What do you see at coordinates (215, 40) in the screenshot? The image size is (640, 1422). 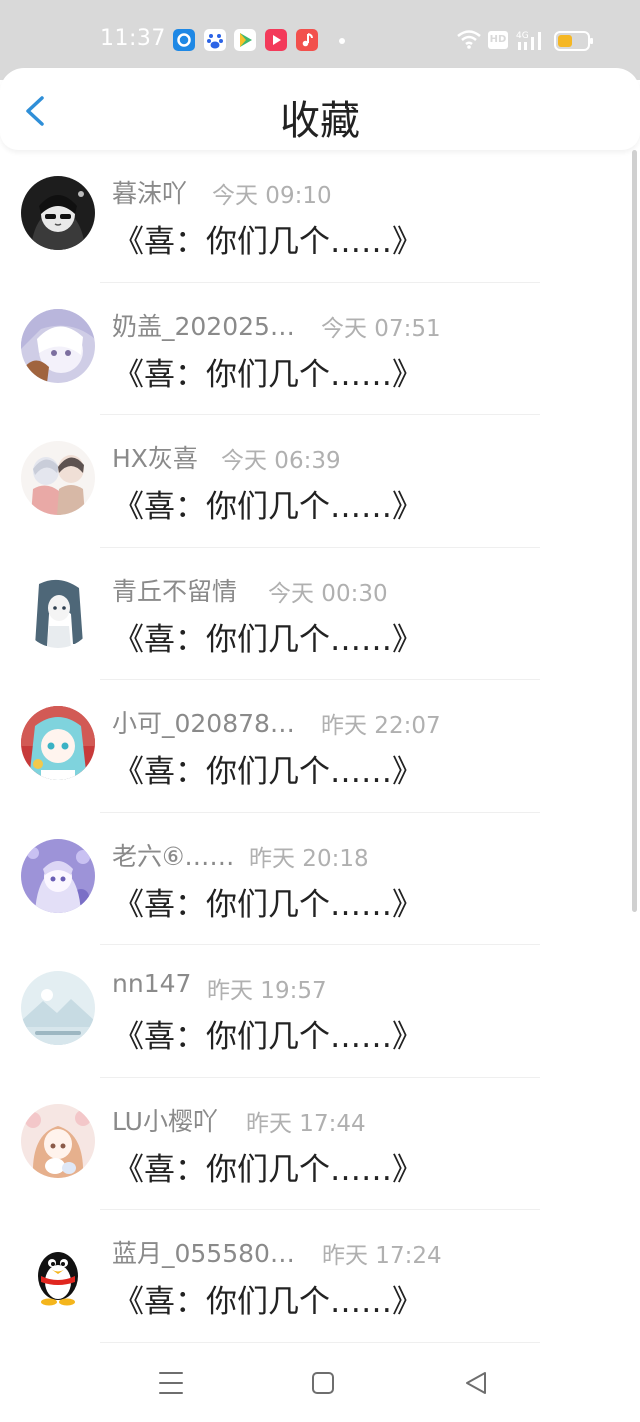 I see `baidu-app-icon` at bounding box center [215, 40].